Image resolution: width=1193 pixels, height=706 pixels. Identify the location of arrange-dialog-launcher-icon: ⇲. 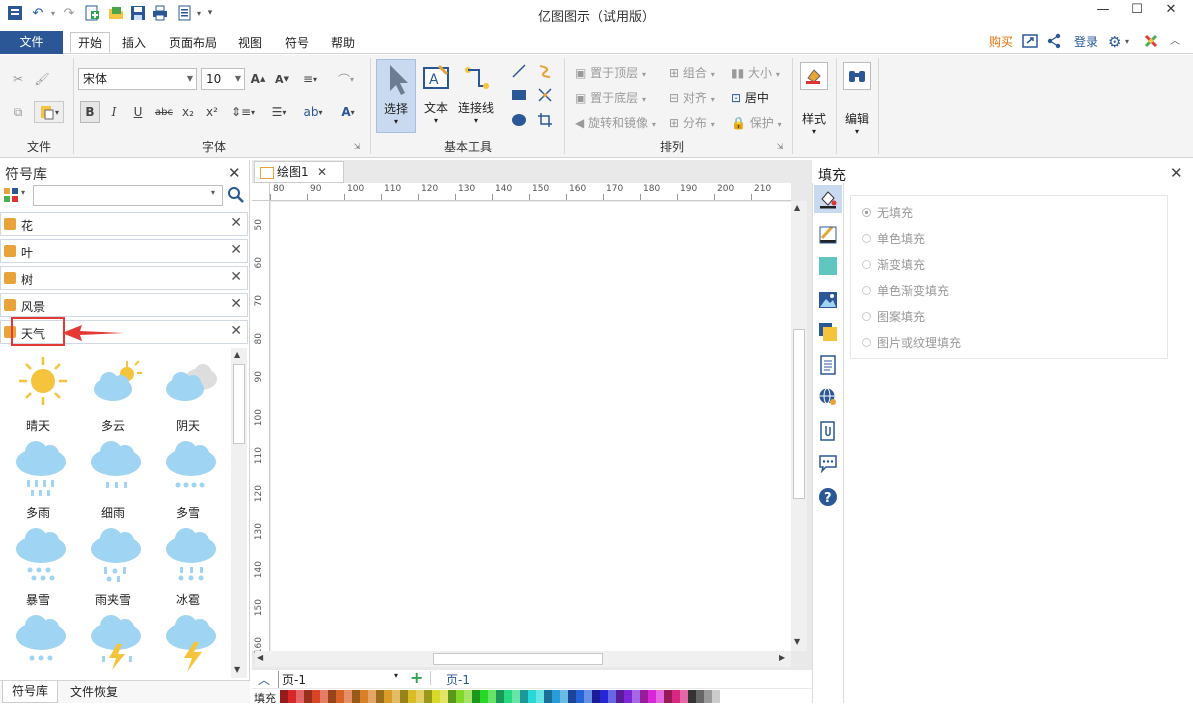
(780, 146).